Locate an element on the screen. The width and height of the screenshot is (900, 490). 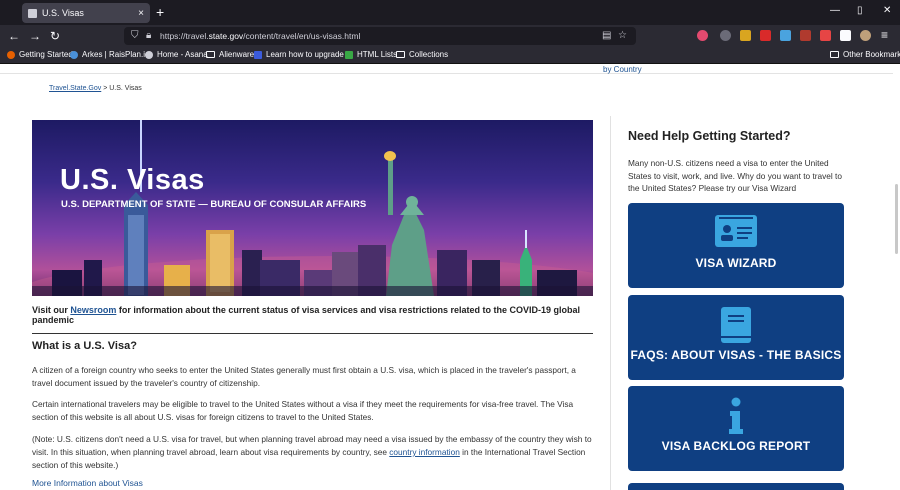
other-bookmarks: Other Bookmarks is located at coordinates (865, 54).